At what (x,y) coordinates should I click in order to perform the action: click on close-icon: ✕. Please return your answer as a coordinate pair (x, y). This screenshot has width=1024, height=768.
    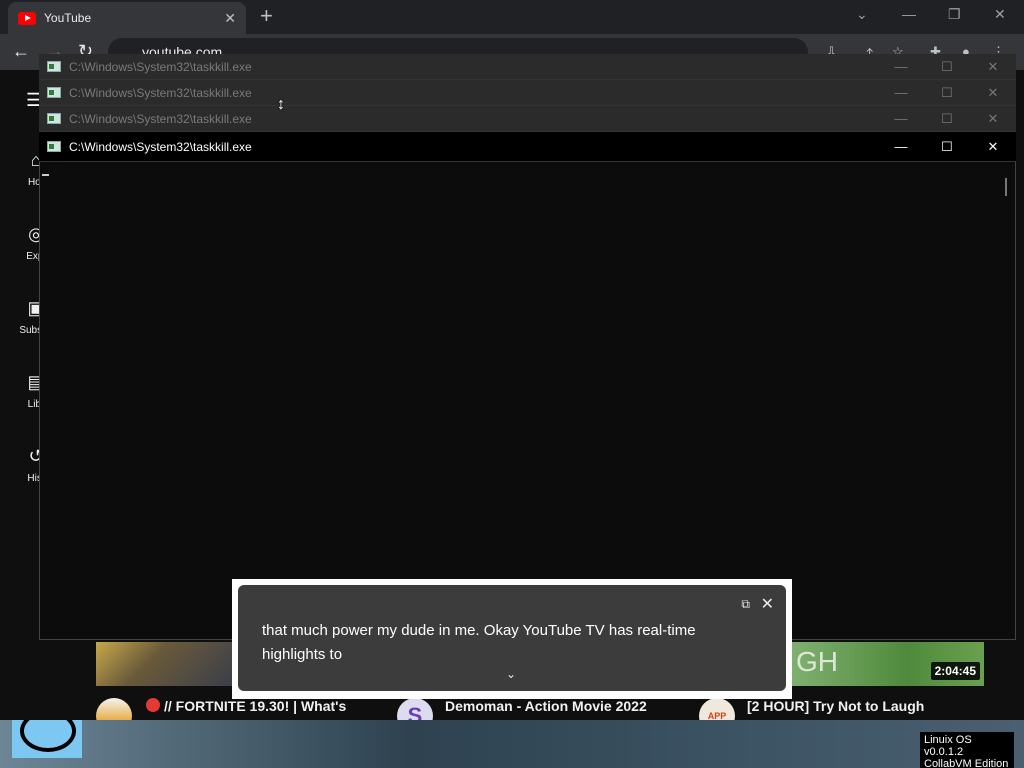
    Looking at the image, I should click on (767, 604).